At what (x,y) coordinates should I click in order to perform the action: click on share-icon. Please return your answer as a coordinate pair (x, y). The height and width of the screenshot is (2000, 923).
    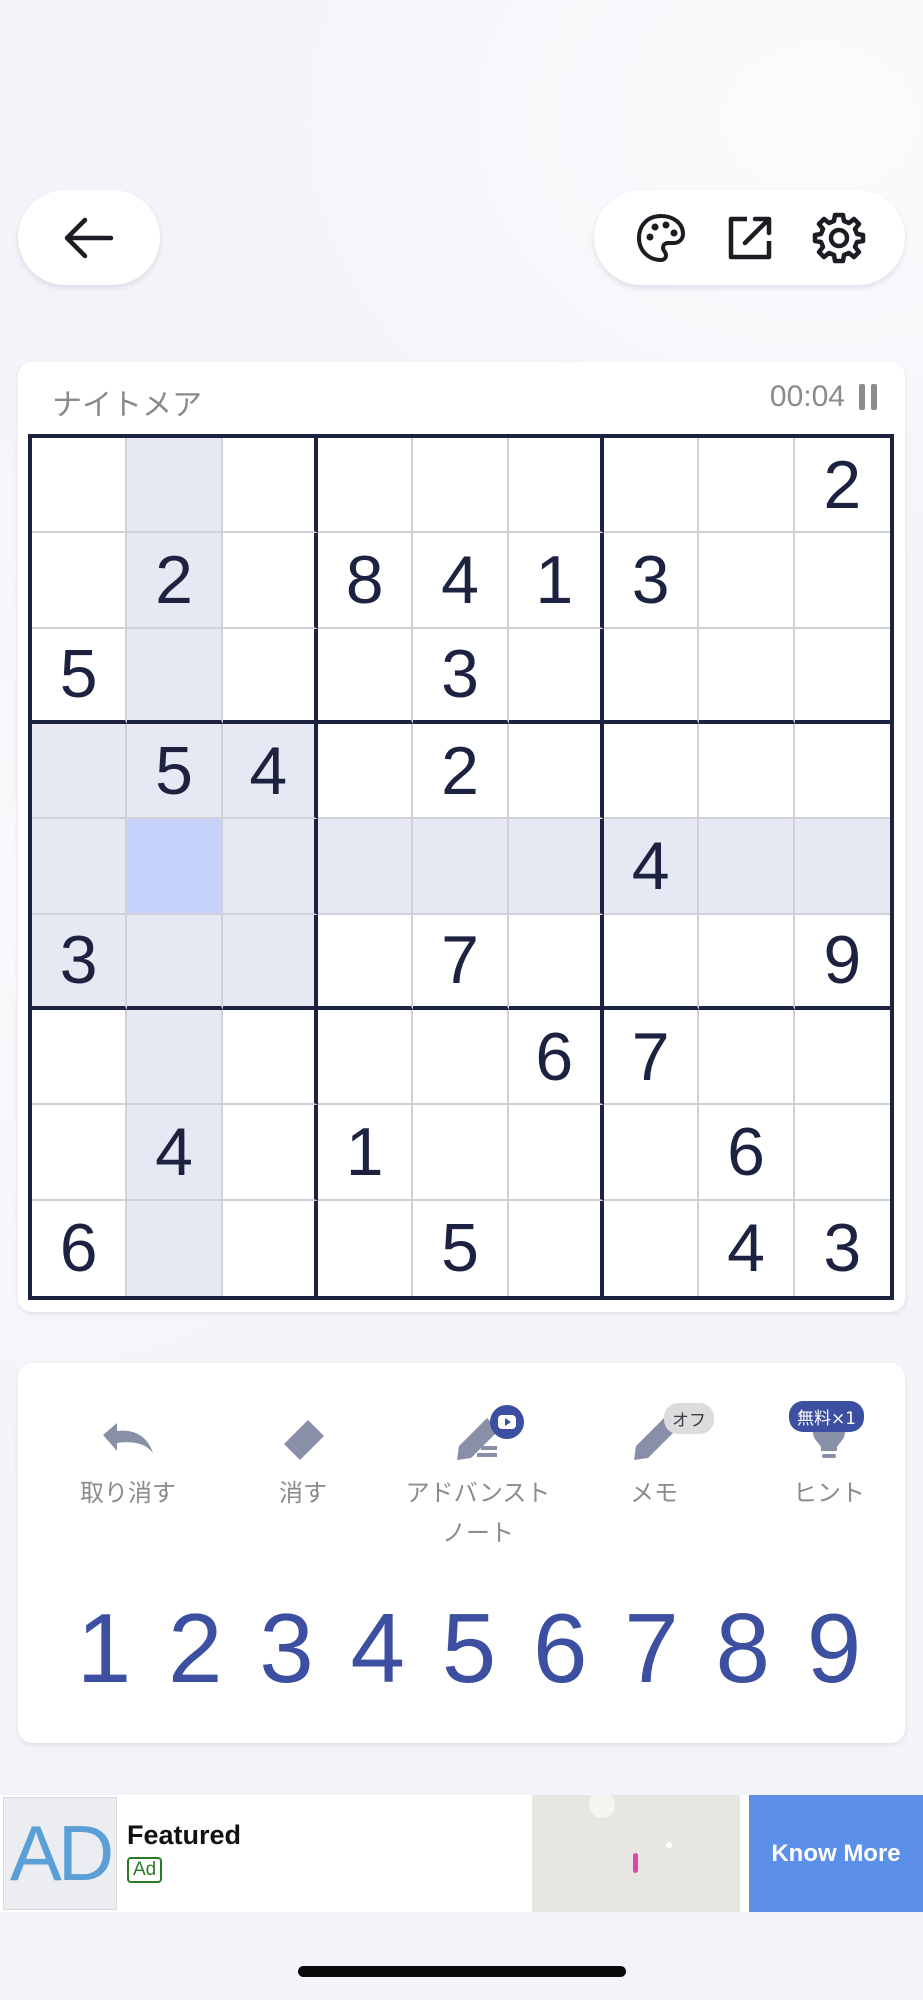
    Looking at the image, I should click on (750, 238).